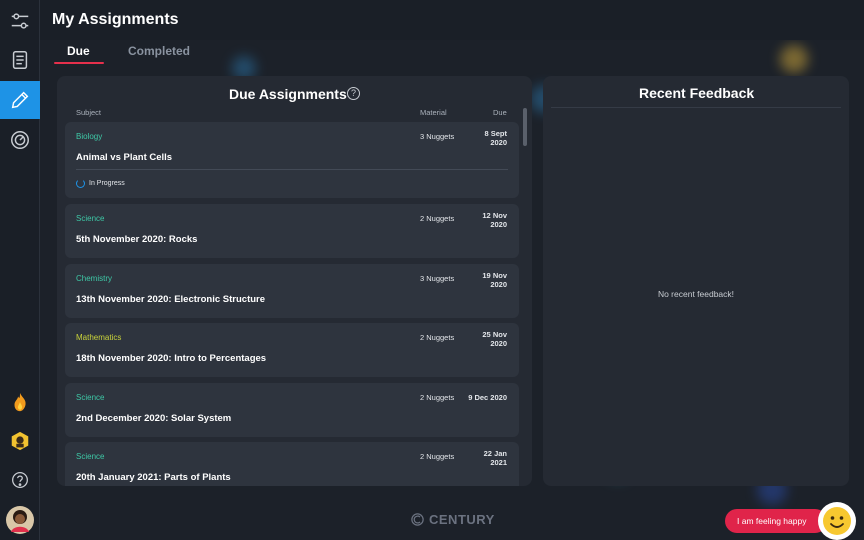 Image resolution: width=864 pixels, height=540 pixels. I want to click on assignment-title: 18th November 2020: Intro to Percentages, so click(171, 358).